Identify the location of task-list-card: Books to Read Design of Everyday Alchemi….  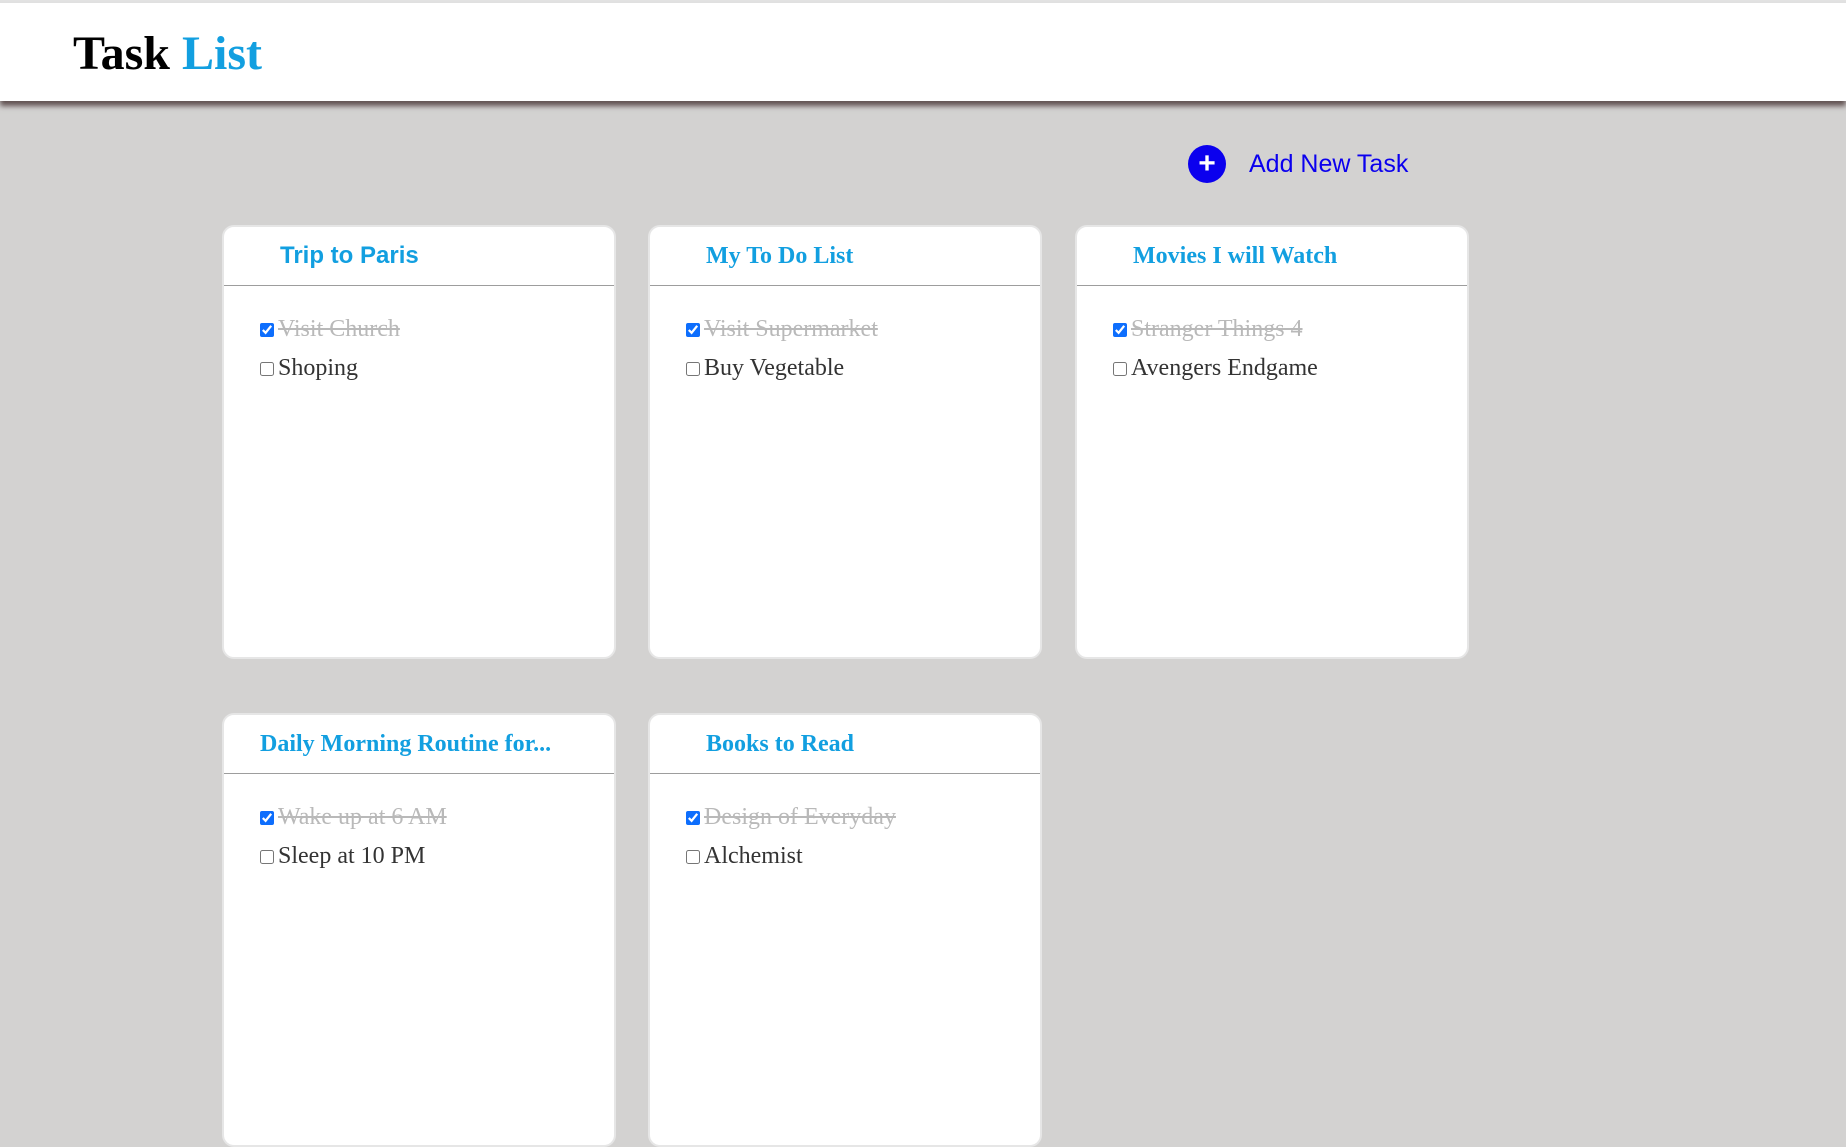
(845, 930).